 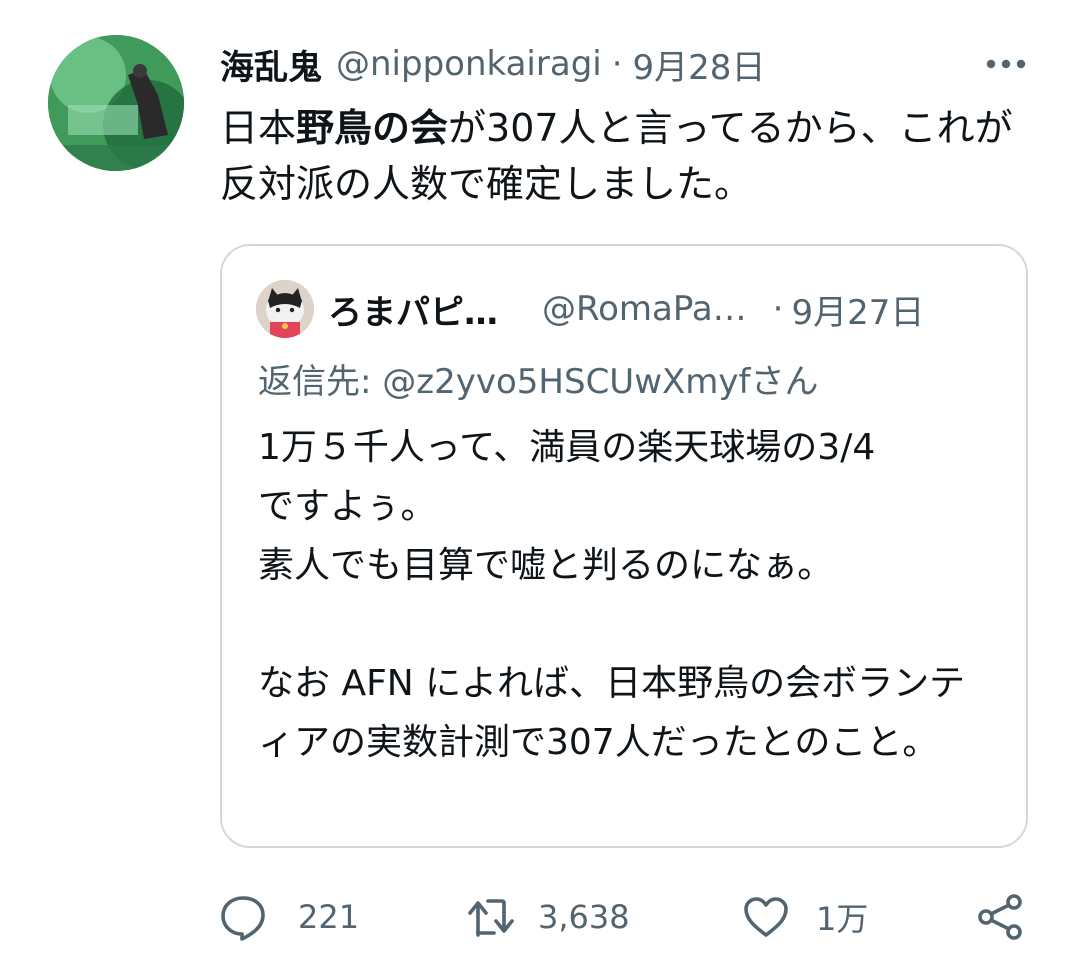 What do you see at coordinates (766, 917) in the screenshot?
I see `heart-icon` at bounding box center [766, 917].